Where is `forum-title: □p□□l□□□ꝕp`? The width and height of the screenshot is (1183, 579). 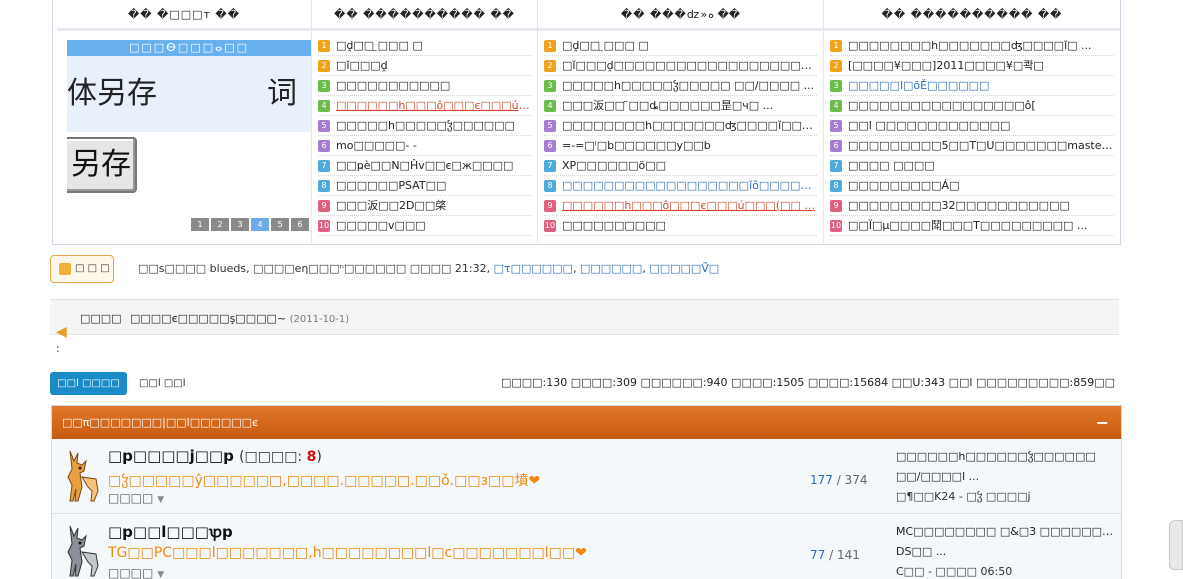
forum-title: □p□□l□□□ꝕp is located at coordinates (170, 532).